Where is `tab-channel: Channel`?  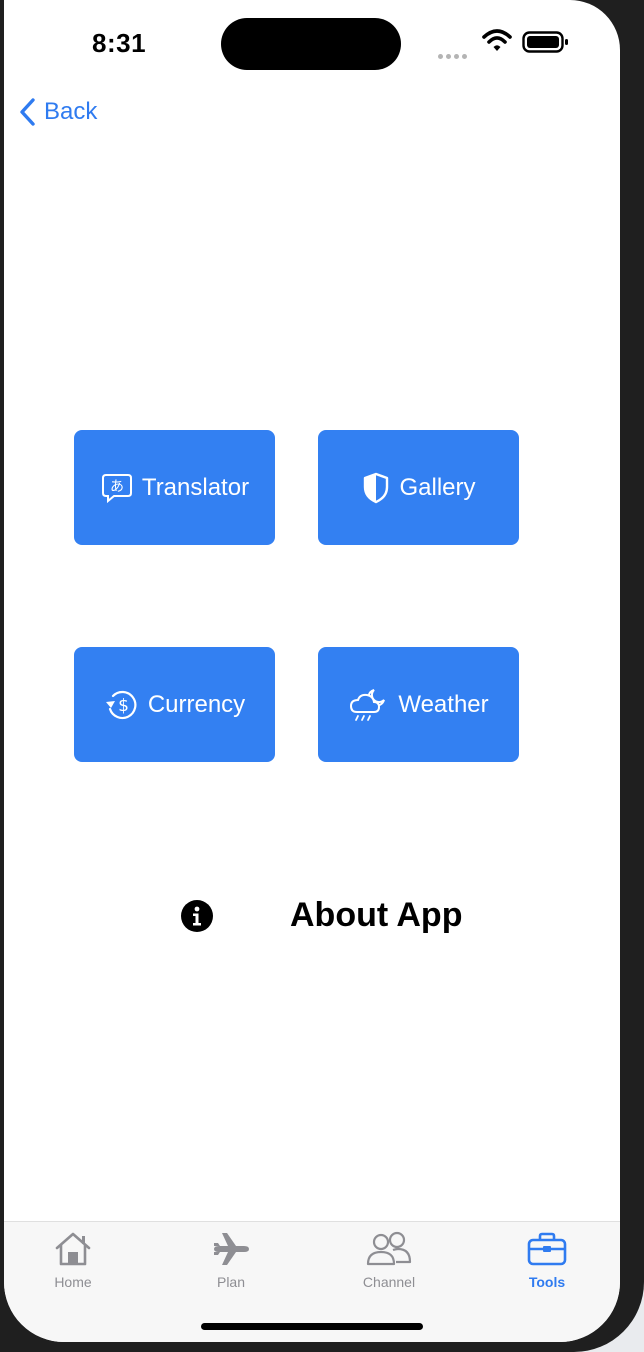 tab-channel: Channel is located at coordinates (389, 1263).